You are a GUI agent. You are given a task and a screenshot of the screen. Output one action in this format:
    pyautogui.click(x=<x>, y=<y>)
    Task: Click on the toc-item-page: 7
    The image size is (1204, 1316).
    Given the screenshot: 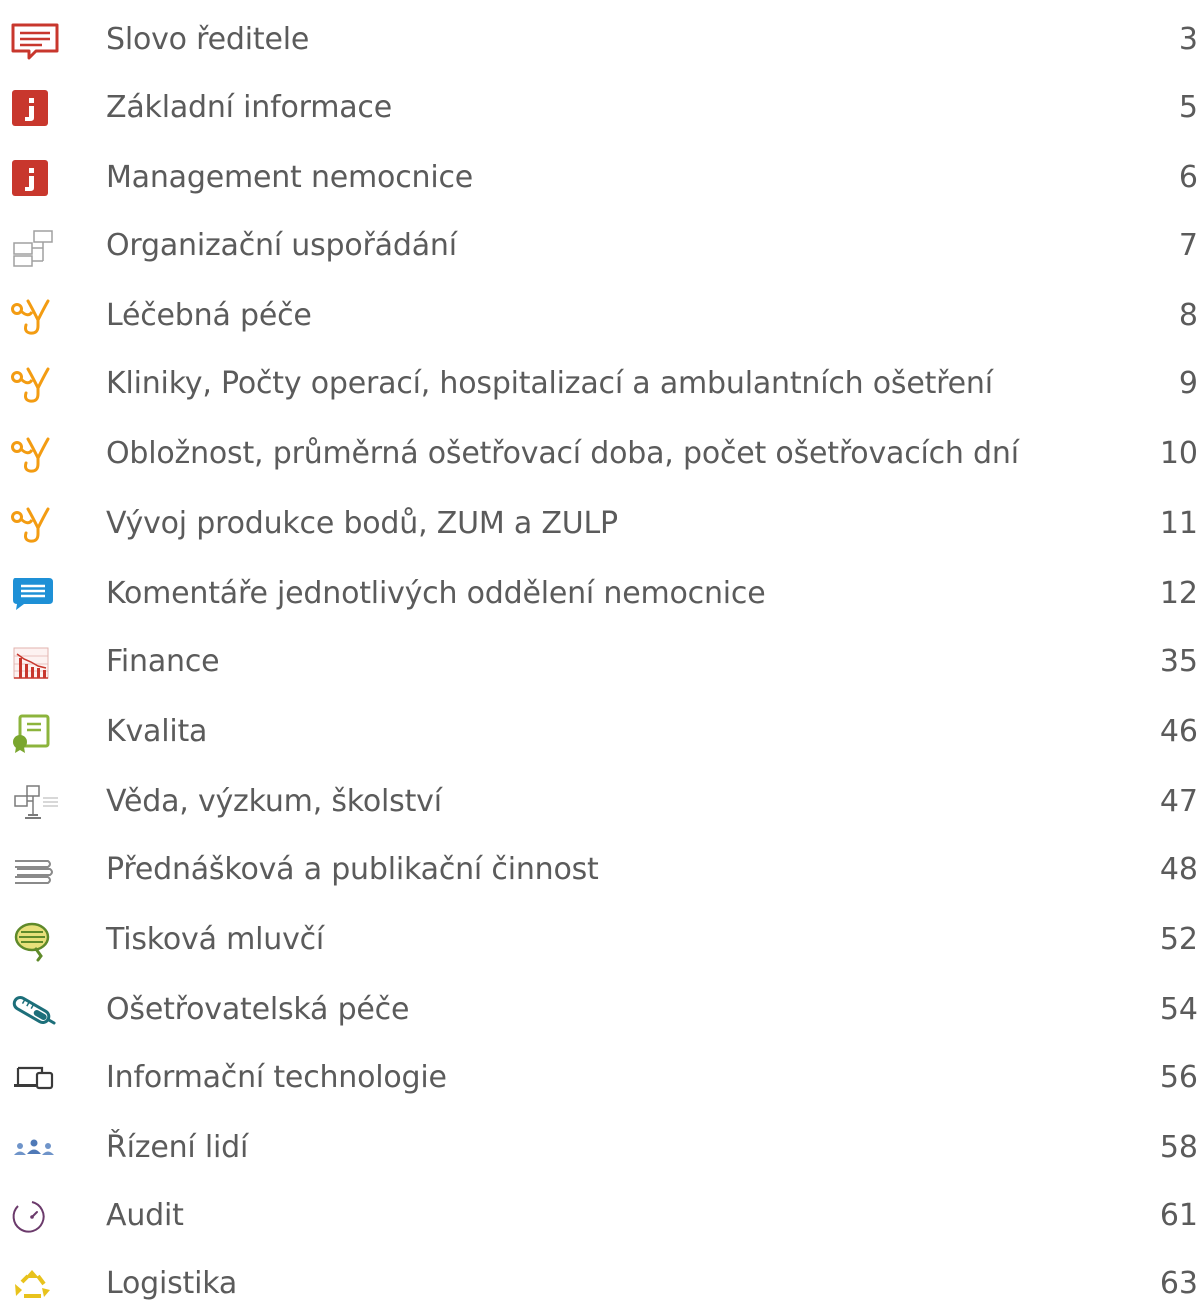 What is the action you would take?
    pyautogui.click(x=1188, y=245)
    